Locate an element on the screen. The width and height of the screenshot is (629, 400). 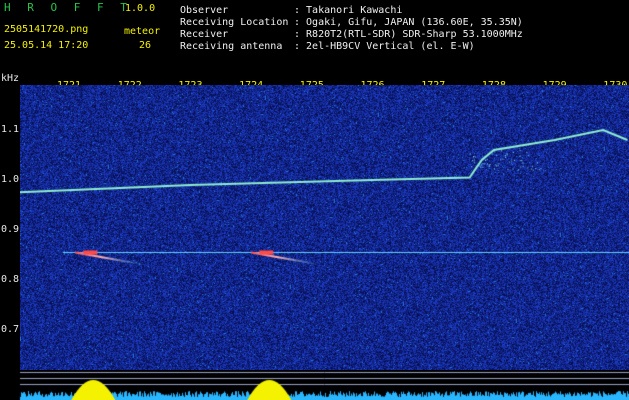
capture-datetime: 25.05.14 17:20 is located at coordinates (46, 45).